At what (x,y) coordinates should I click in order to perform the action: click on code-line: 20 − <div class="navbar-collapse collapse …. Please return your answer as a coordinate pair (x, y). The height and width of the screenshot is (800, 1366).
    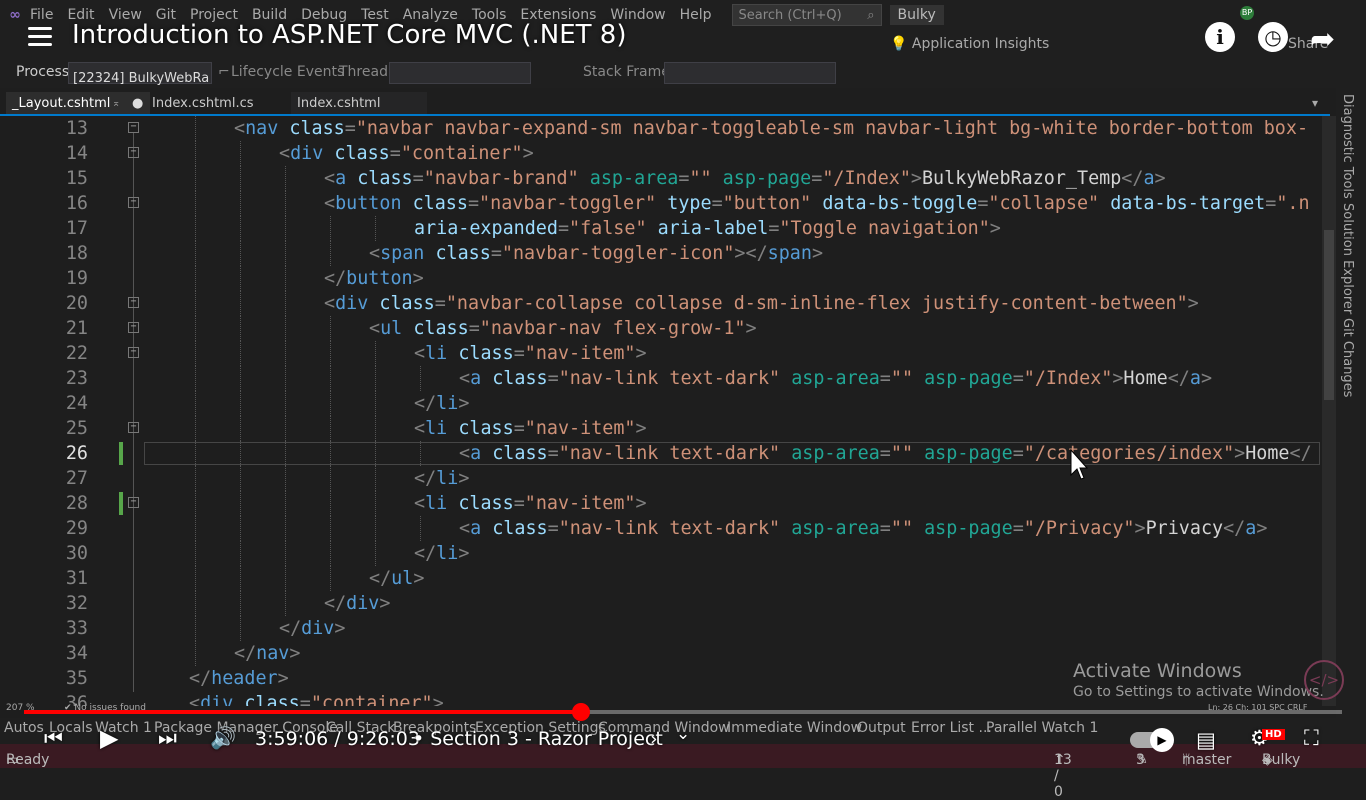
    Looking at the image, I should click on (661, 303).